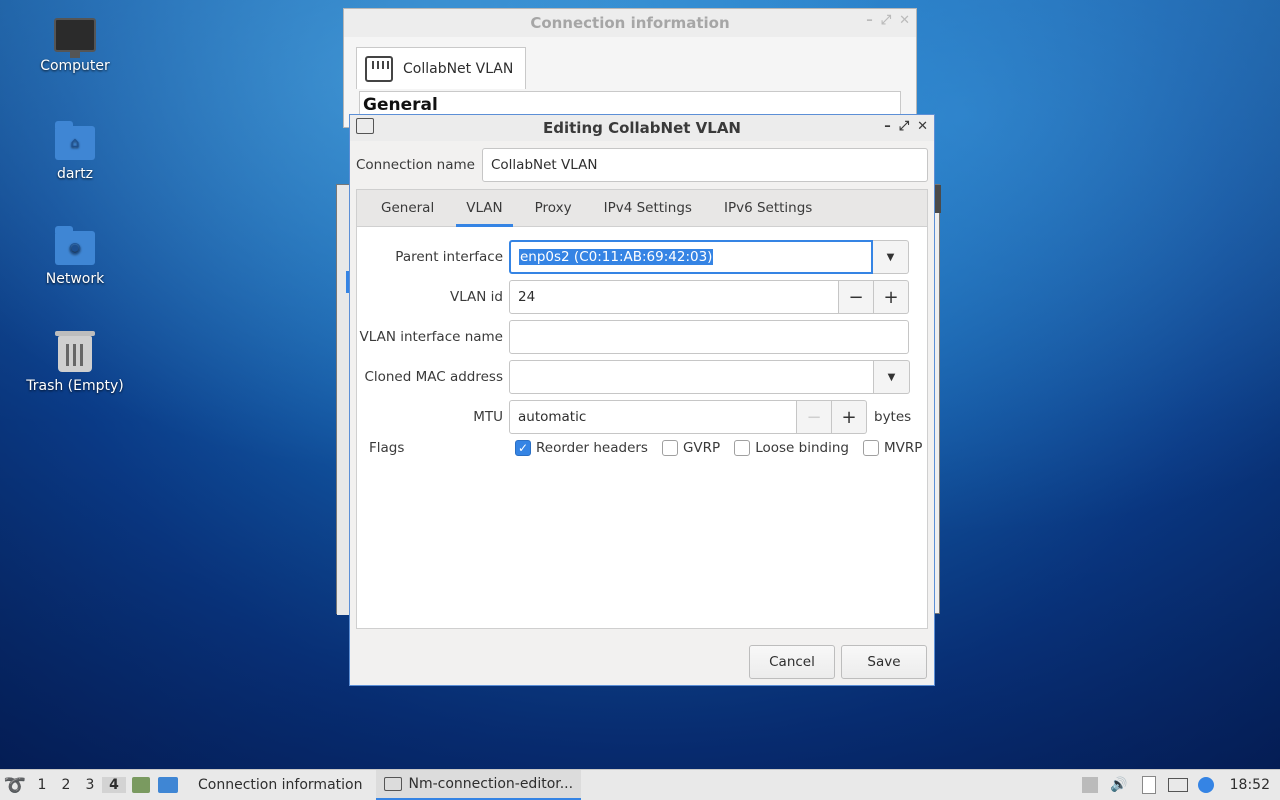  What do you see at coordinates (592, 448) in the screenshot?
I see `flag-label: Reorder headers` at bounding box center [592, 448].